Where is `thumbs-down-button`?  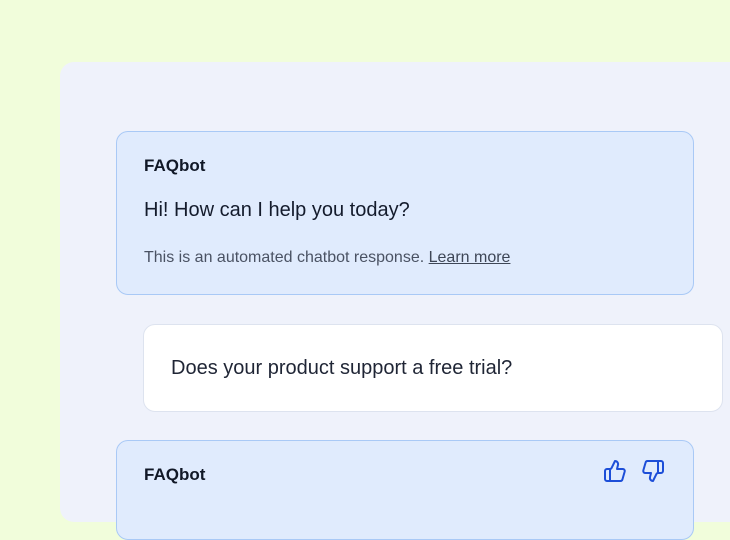
thumbs-down-button is located at coordinates (652, 470).